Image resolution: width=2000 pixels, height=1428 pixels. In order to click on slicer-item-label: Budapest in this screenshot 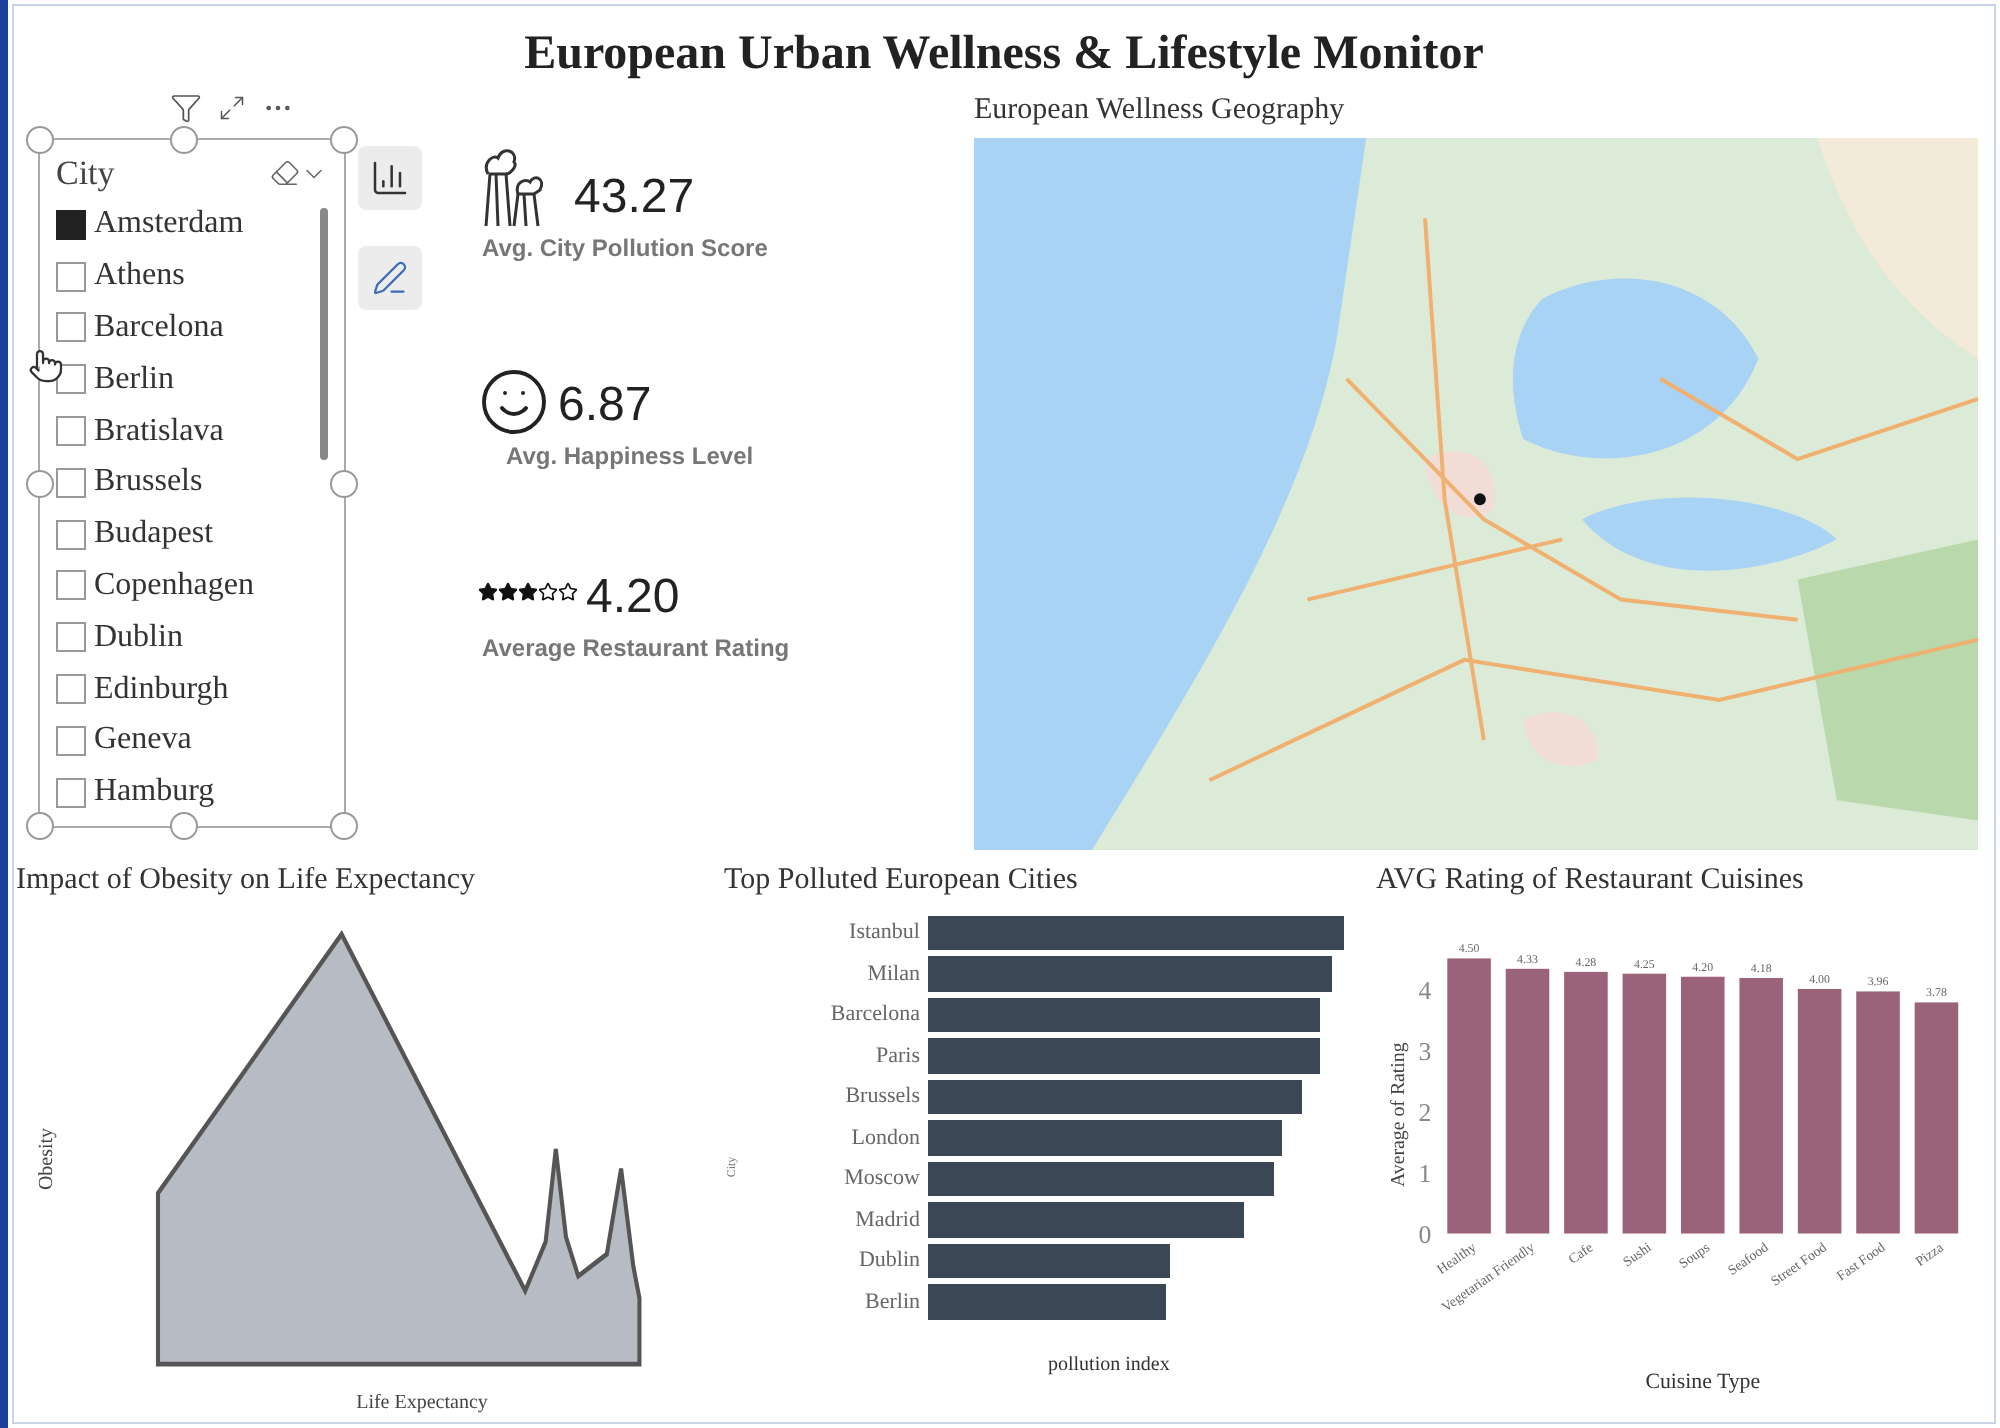, I will do `click(154, 534)`.